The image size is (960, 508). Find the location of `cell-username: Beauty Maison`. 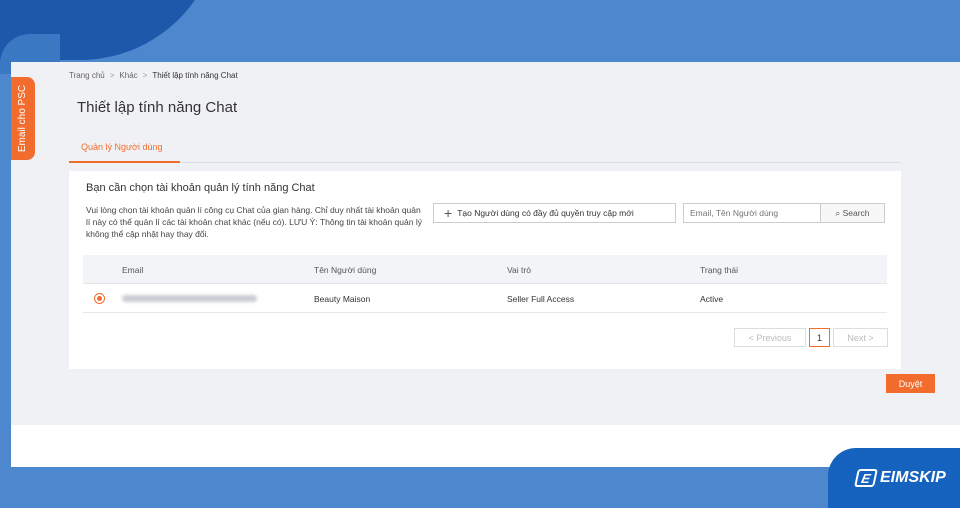

cell-username: Beauty Maison is located at coordinates (342, 299).